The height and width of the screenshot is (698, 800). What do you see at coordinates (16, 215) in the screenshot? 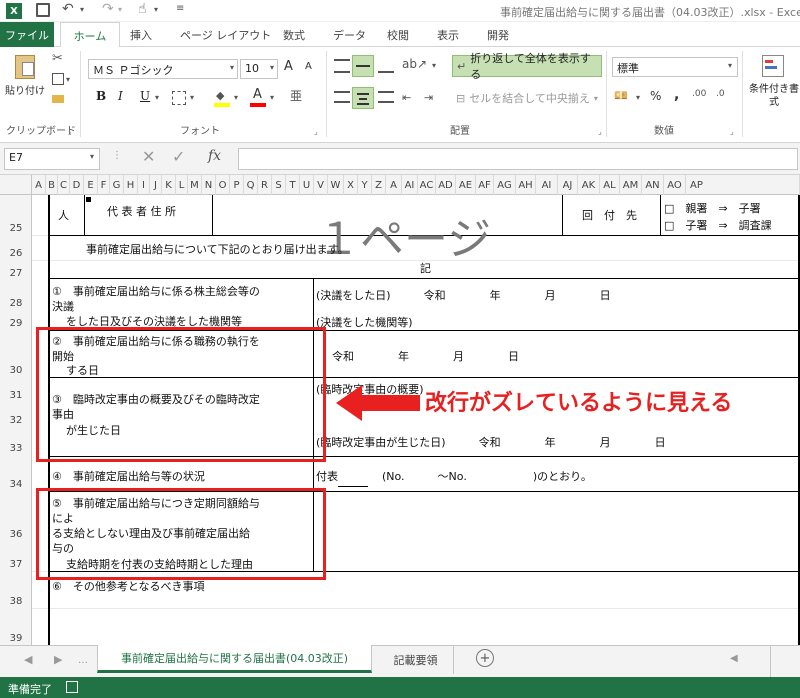
I see `row-header: 25` at bounding box center [16, 215].